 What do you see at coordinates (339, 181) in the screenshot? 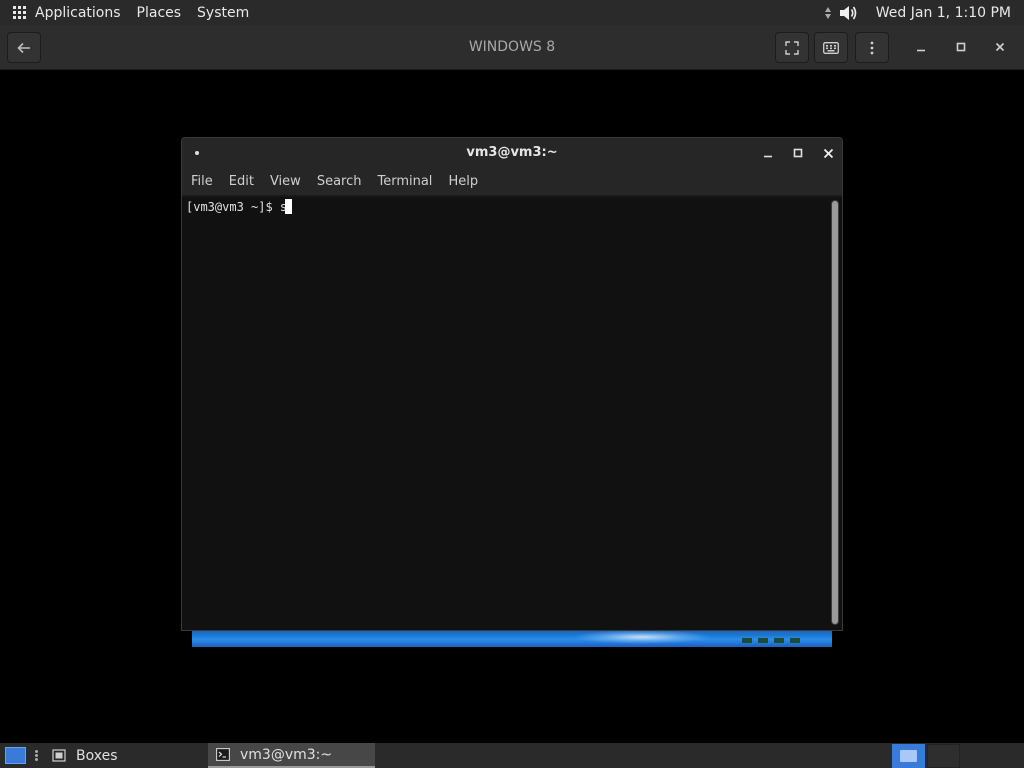
I see `menu-search: Search` at bounding box center [339, 181].